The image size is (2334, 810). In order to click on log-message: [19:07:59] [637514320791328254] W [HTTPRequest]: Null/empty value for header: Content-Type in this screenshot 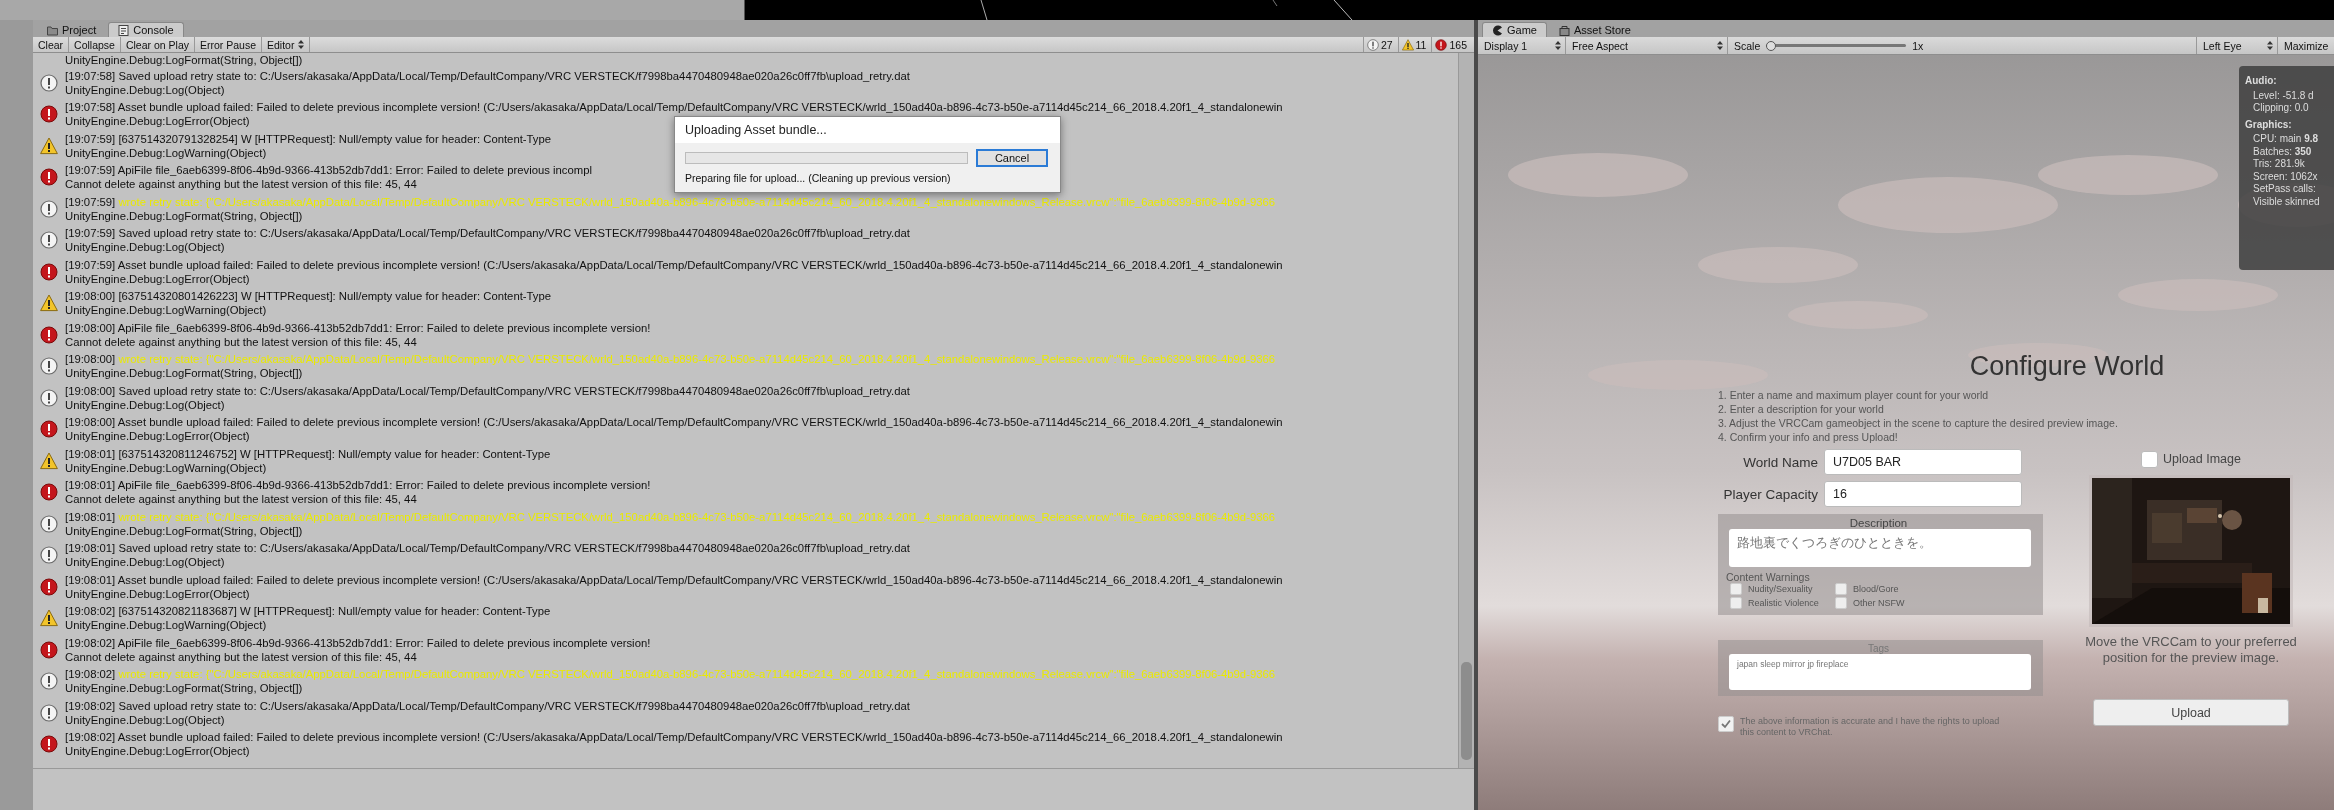, I will do `click(308, 138)`.